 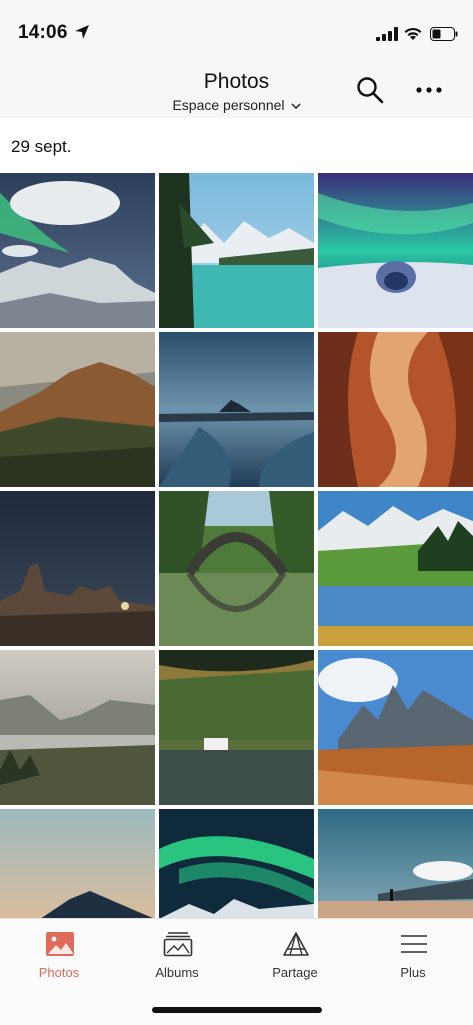 I want to click on space-selector: Espace personnel, so click(x=236, y=105).